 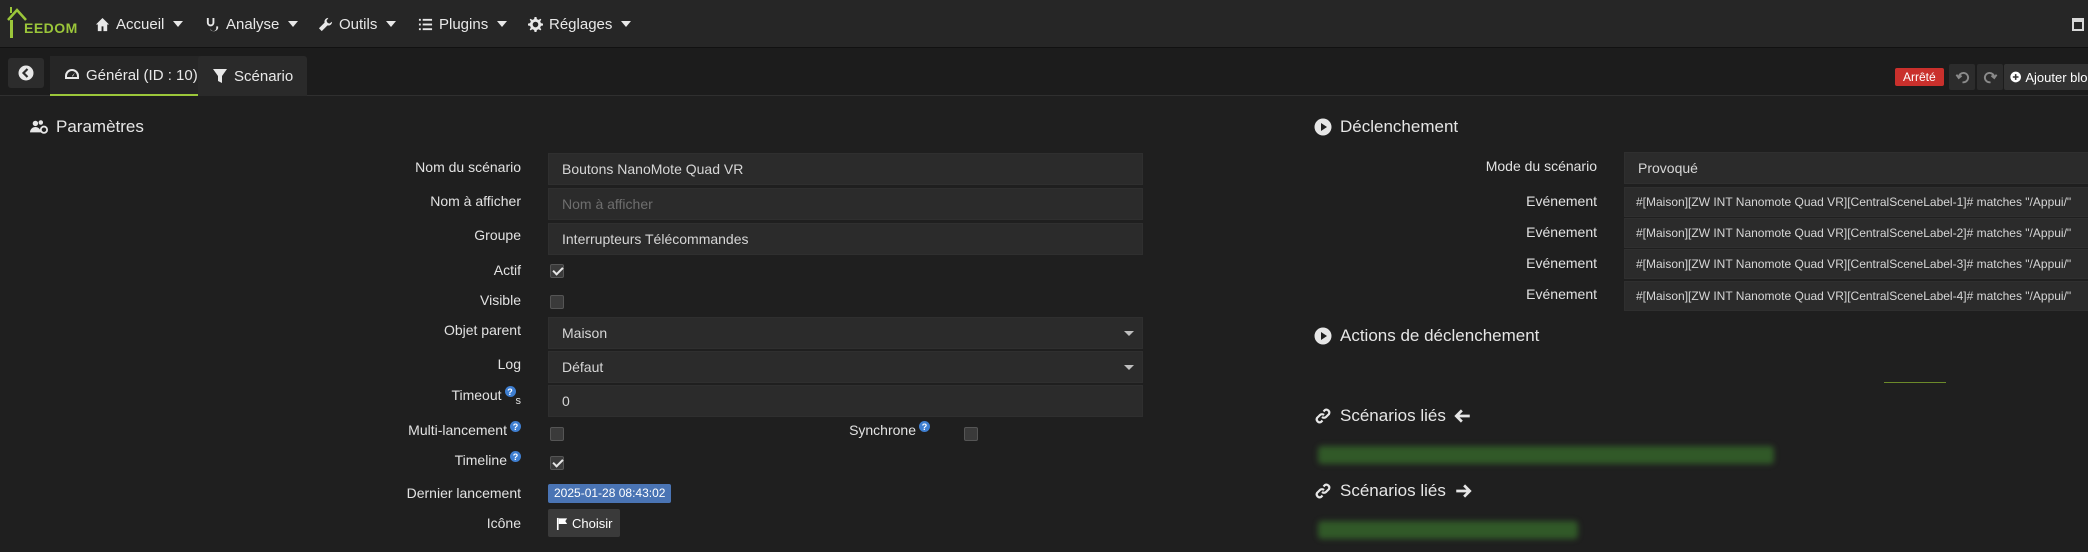 I want to click on scenario-name-value: Boutons NanoMote Quad VR, so click(x=653, y=169).